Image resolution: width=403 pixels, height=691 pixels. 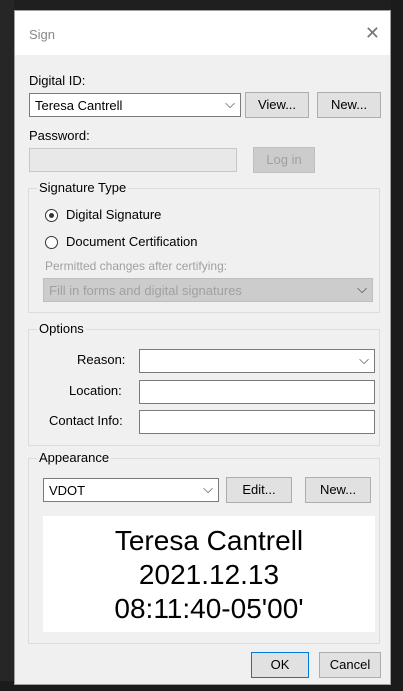 I want to click on permitted-changes-value: Fill in forms and digital signatures, so click(x=145, y=290).